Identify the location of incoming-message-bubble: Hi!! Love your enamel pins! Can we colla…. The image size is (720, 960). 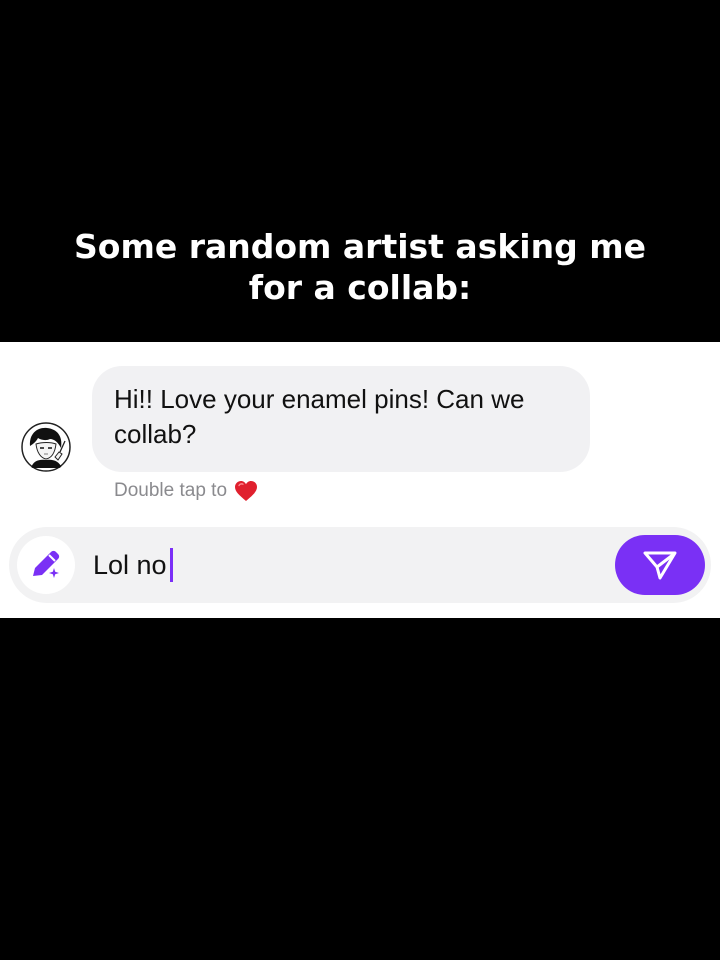
(341, 419).